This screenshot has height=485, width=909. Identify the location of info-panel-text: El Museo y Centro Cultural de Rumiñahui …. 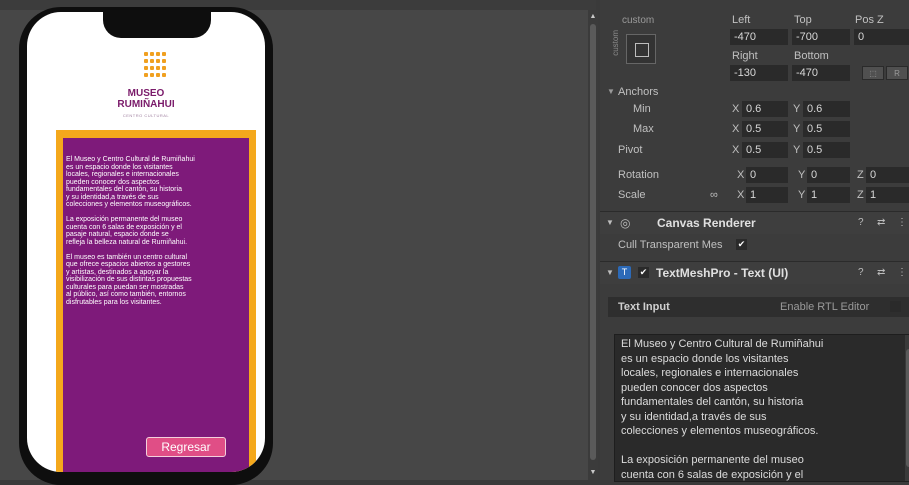
(130, 231).